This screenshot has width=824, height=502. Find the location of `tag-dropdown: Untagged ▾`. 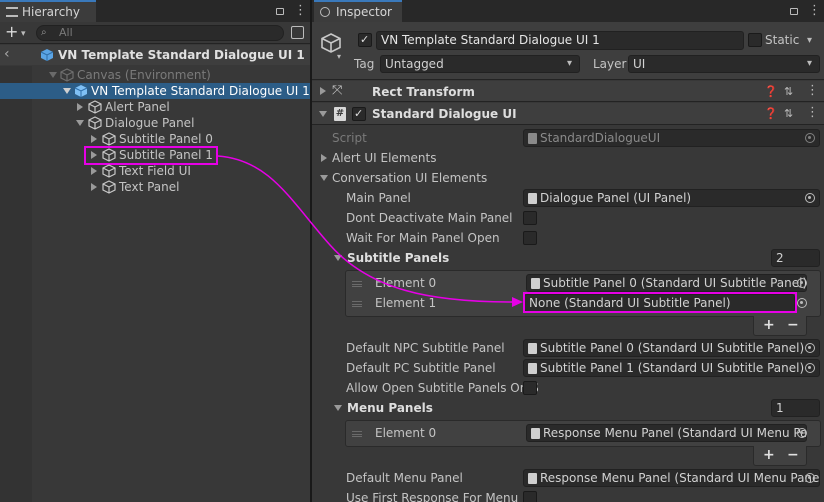

tag-dropdown: Untagged ▾ is located at coordinates (480, 64).